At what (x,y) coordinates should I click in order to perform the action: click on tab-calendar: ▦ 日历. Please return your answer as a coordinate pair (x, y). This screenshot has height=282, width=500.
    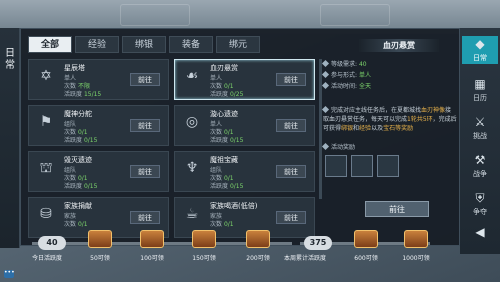
    Looking at the image, I should click on (480, 90).